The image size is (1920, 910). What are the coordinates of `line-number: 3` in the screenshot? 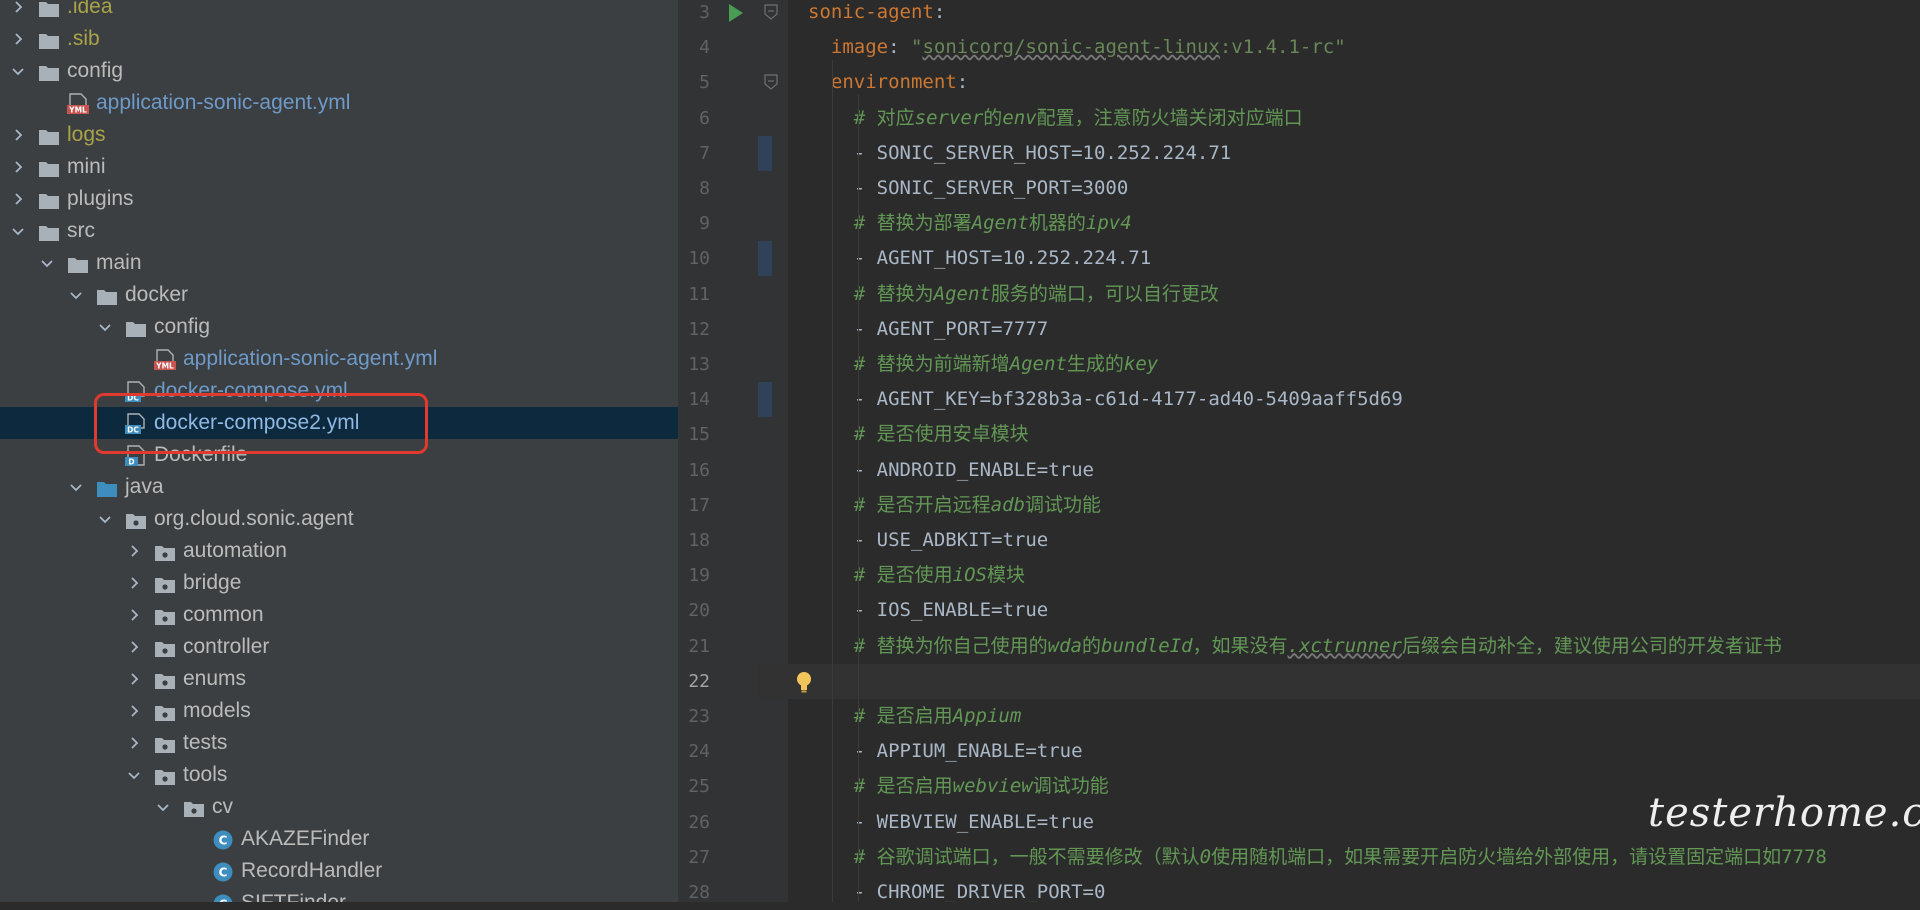 It's located at (704, 12).